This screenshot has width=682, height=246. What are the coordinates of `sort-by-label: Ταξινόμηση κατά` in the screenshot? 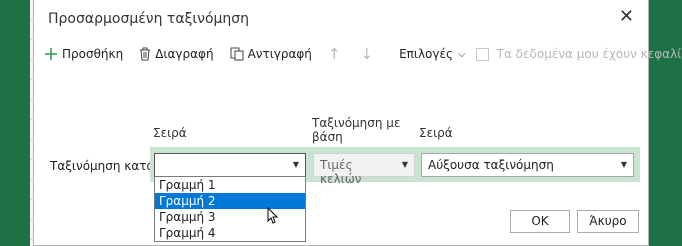 It's located at (102, 166).